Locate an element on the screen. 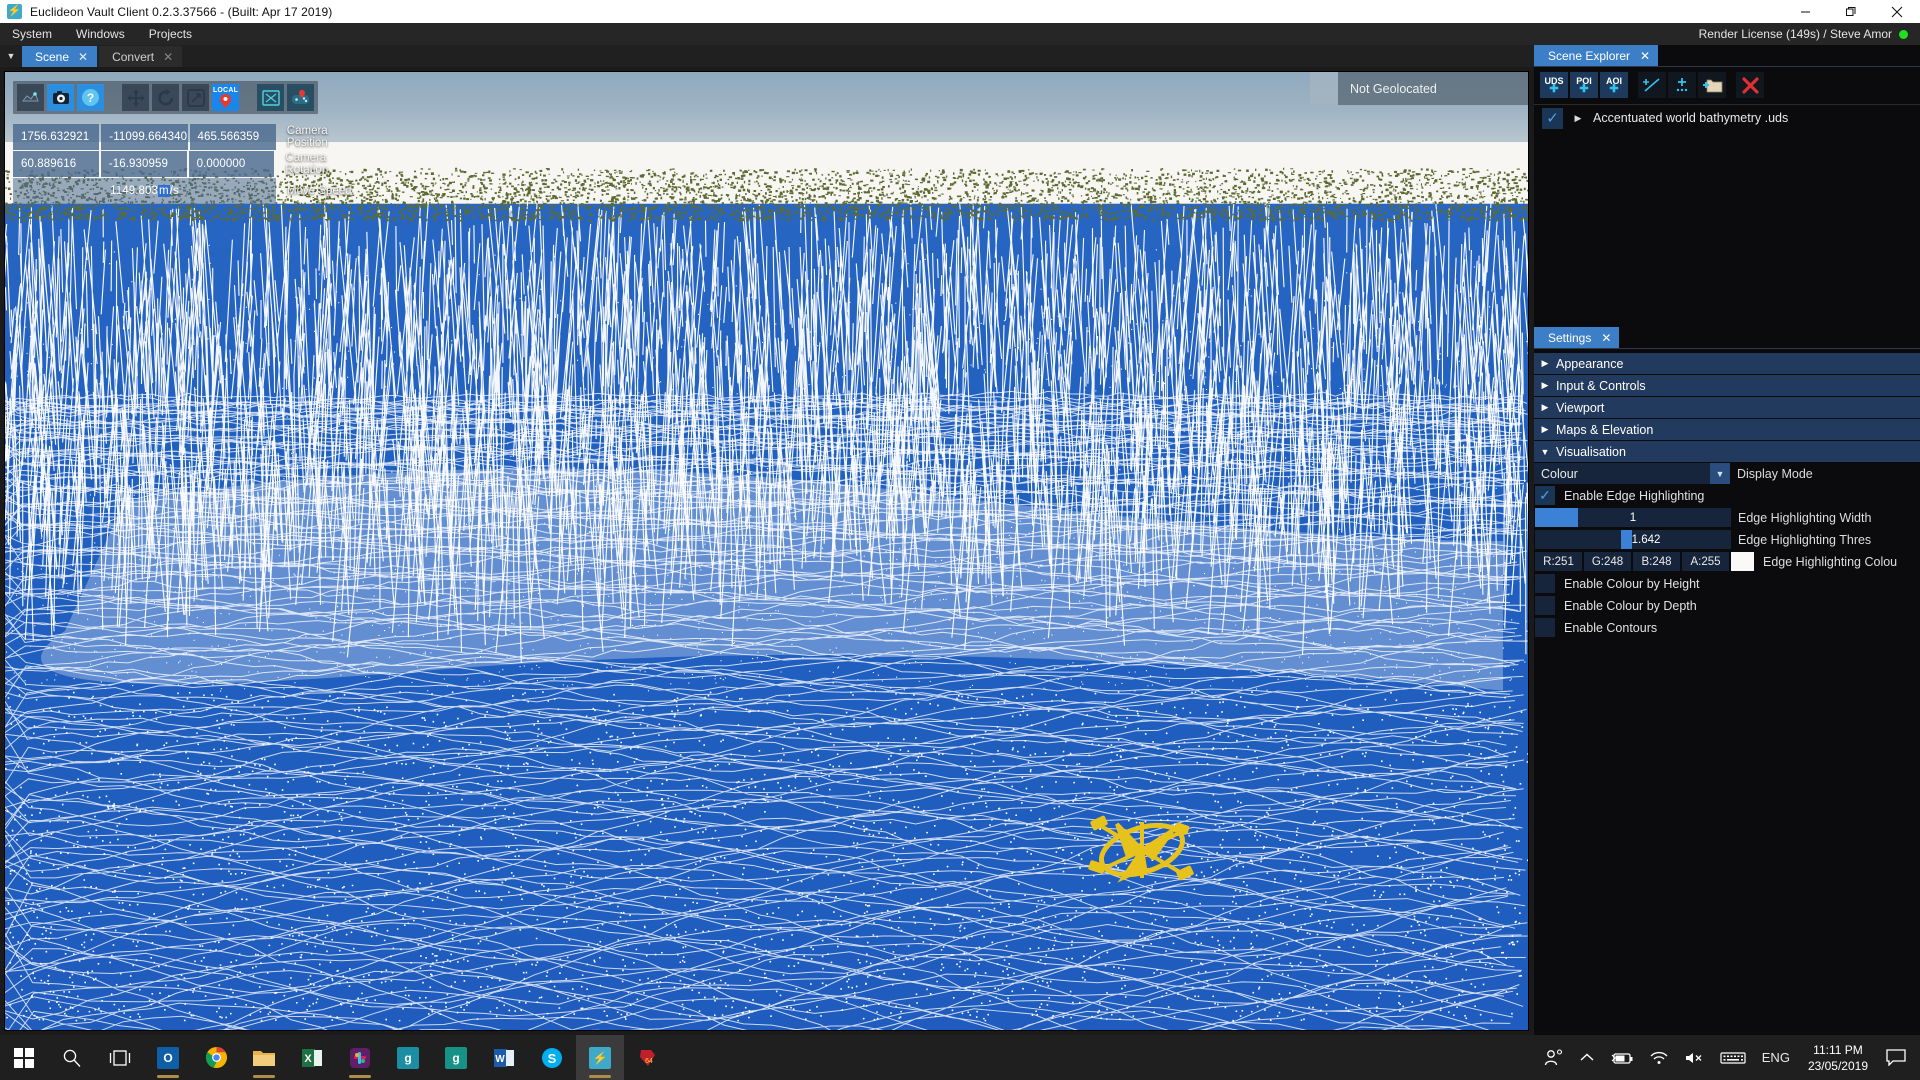  section-appearance: ▶ Appearance is located at coordinates (1727, 363).